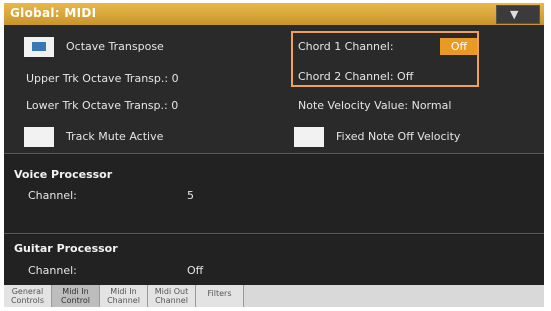  I want to click on octave-transpose-label: Octave Transpose, so click(115, 46).